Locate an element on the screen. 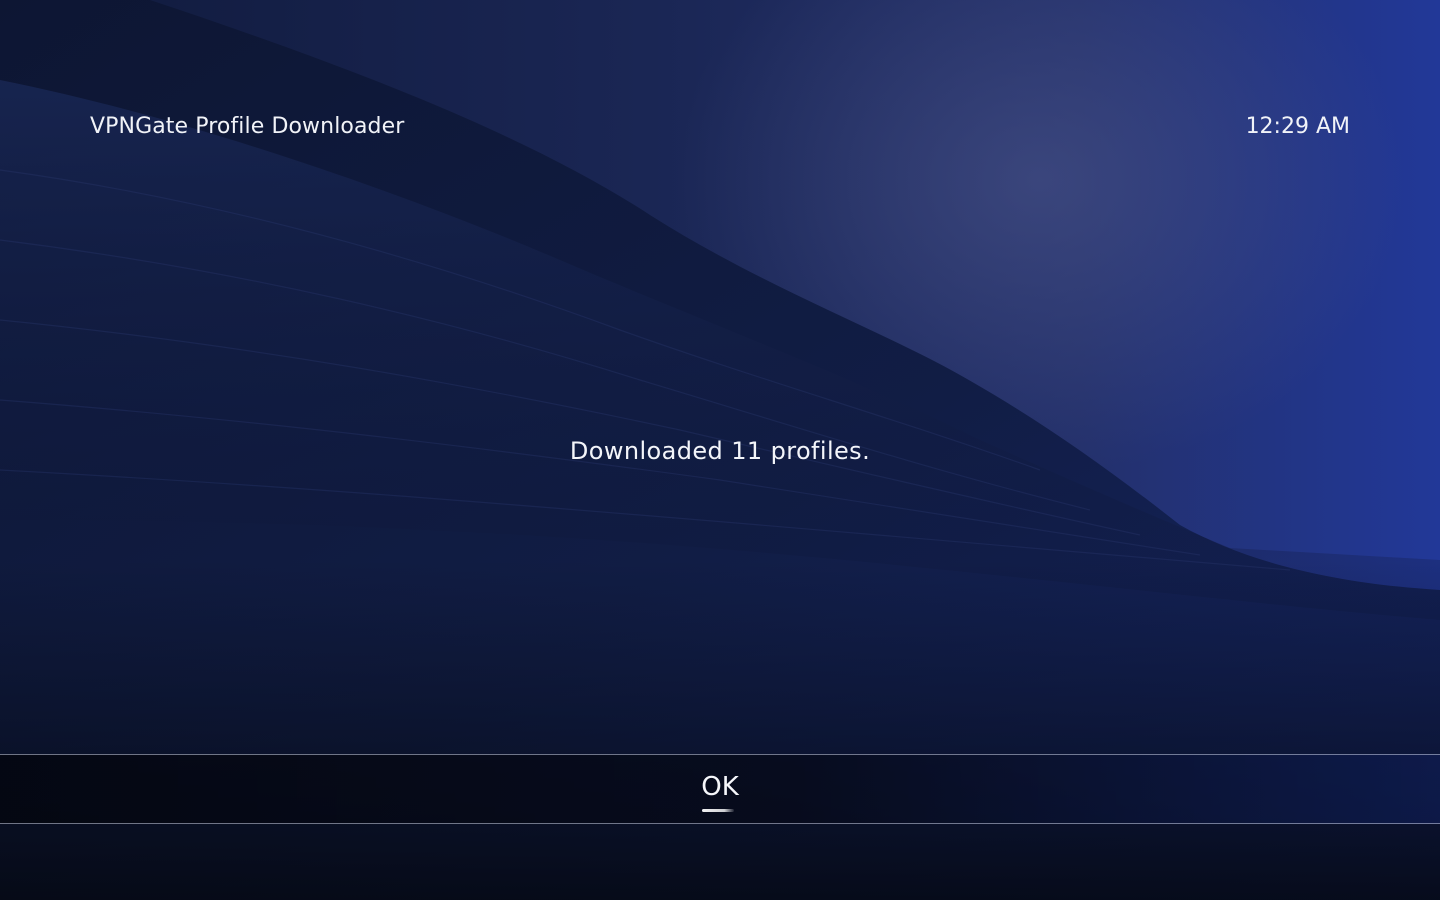  ok-button-label: OK is located at coordinates (720, 787).